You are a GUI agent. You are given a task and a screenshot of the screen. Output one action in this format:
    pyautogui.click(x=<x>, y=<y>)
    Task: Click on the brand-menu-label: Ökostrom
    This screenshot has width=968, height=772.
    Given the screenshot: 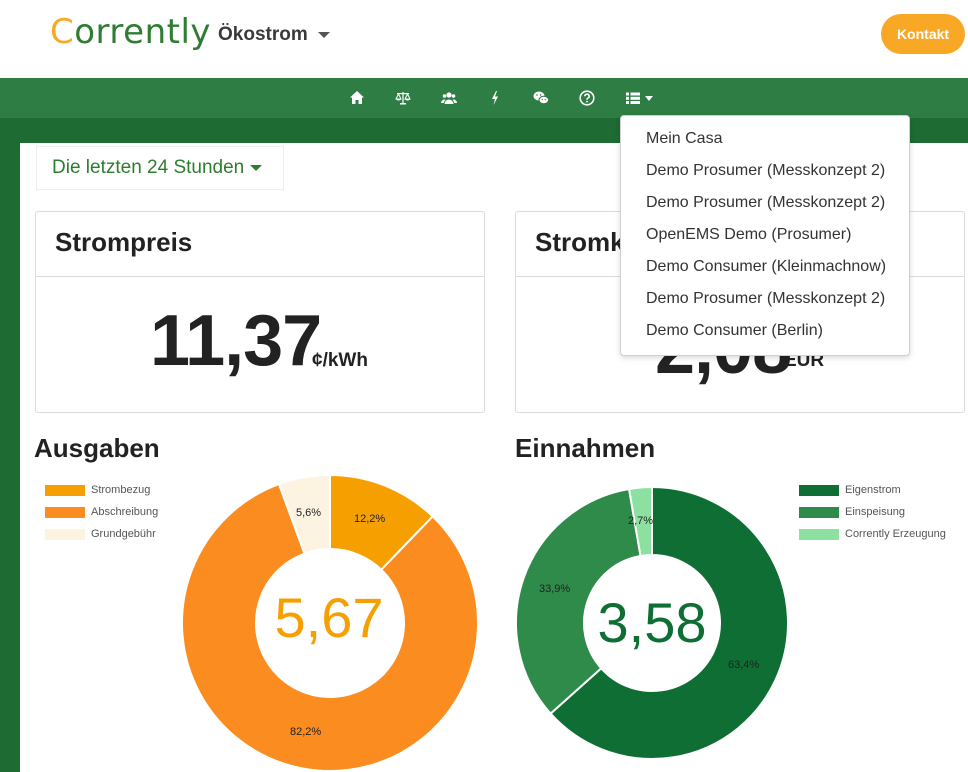 What is the action you would take?
    pyautogui.click(x=263, y=34)
    